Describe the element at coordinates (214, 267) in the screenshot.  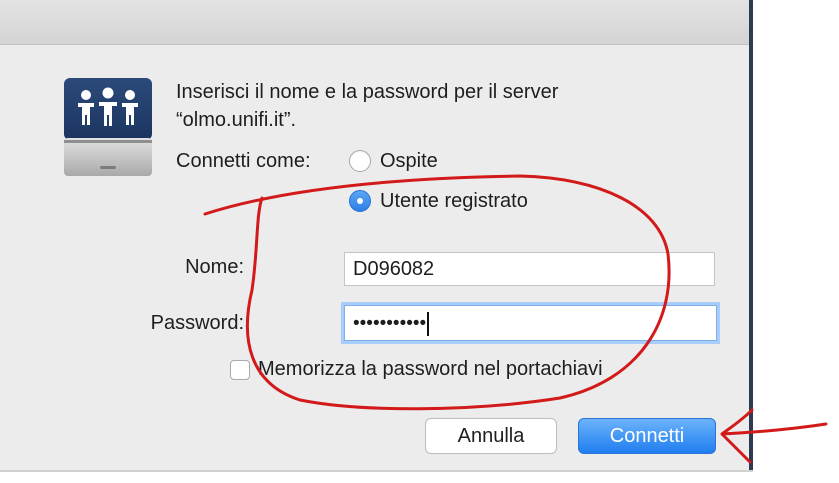
I see `name-label: Nome:` at that location.